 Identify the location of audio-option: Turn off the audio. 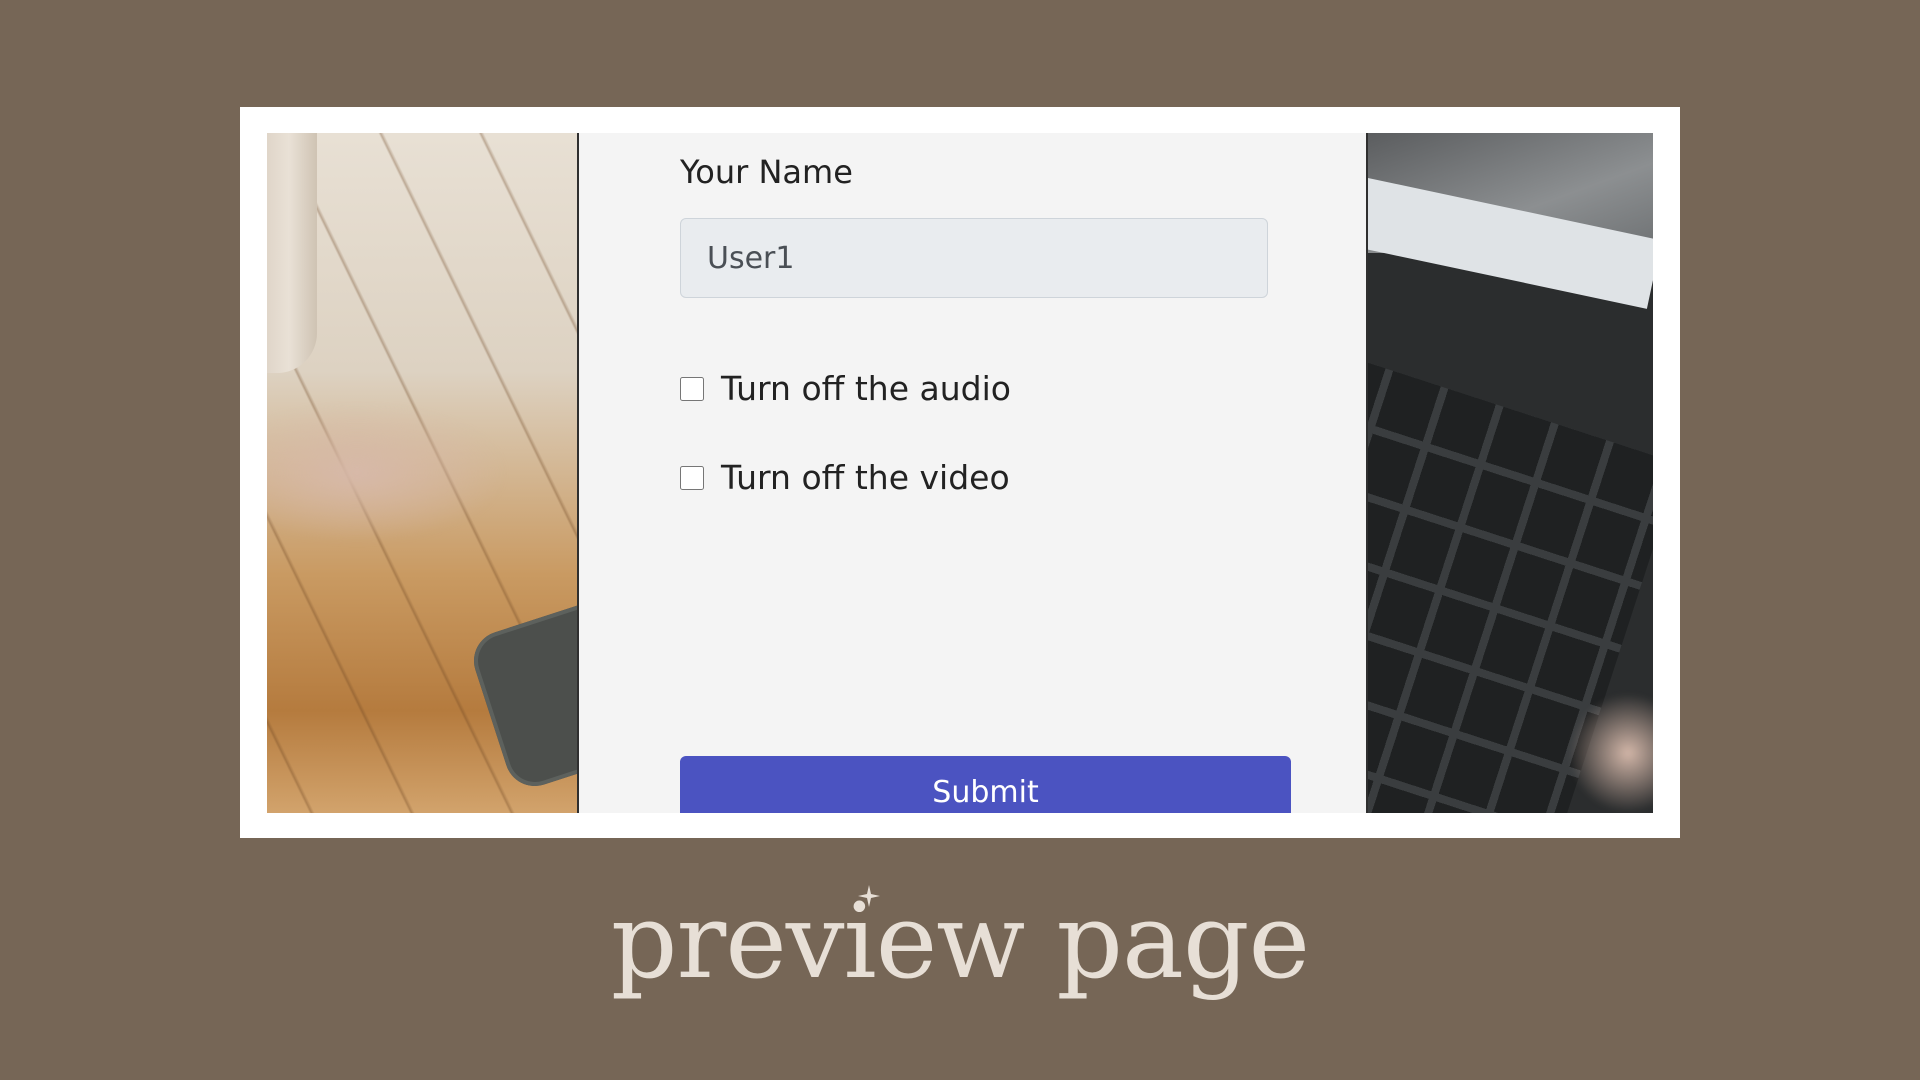
(845, 388).